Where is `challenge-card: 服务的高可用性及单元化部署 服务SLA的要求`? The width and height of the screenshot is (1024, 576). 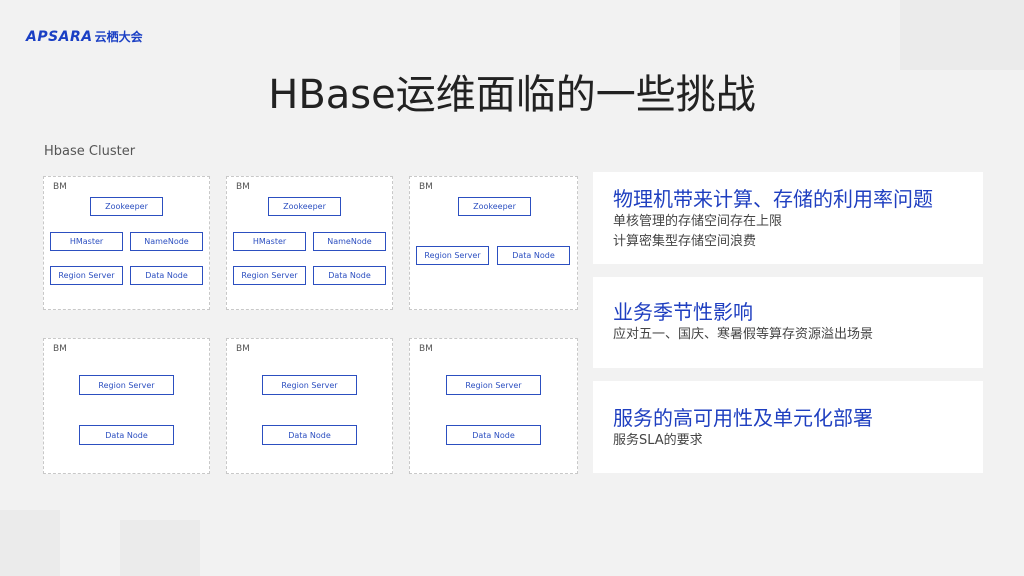 challenge-card: 服务的高可用性及单元化部署 服务SLA的要求 is located at coordinates (788, 427).